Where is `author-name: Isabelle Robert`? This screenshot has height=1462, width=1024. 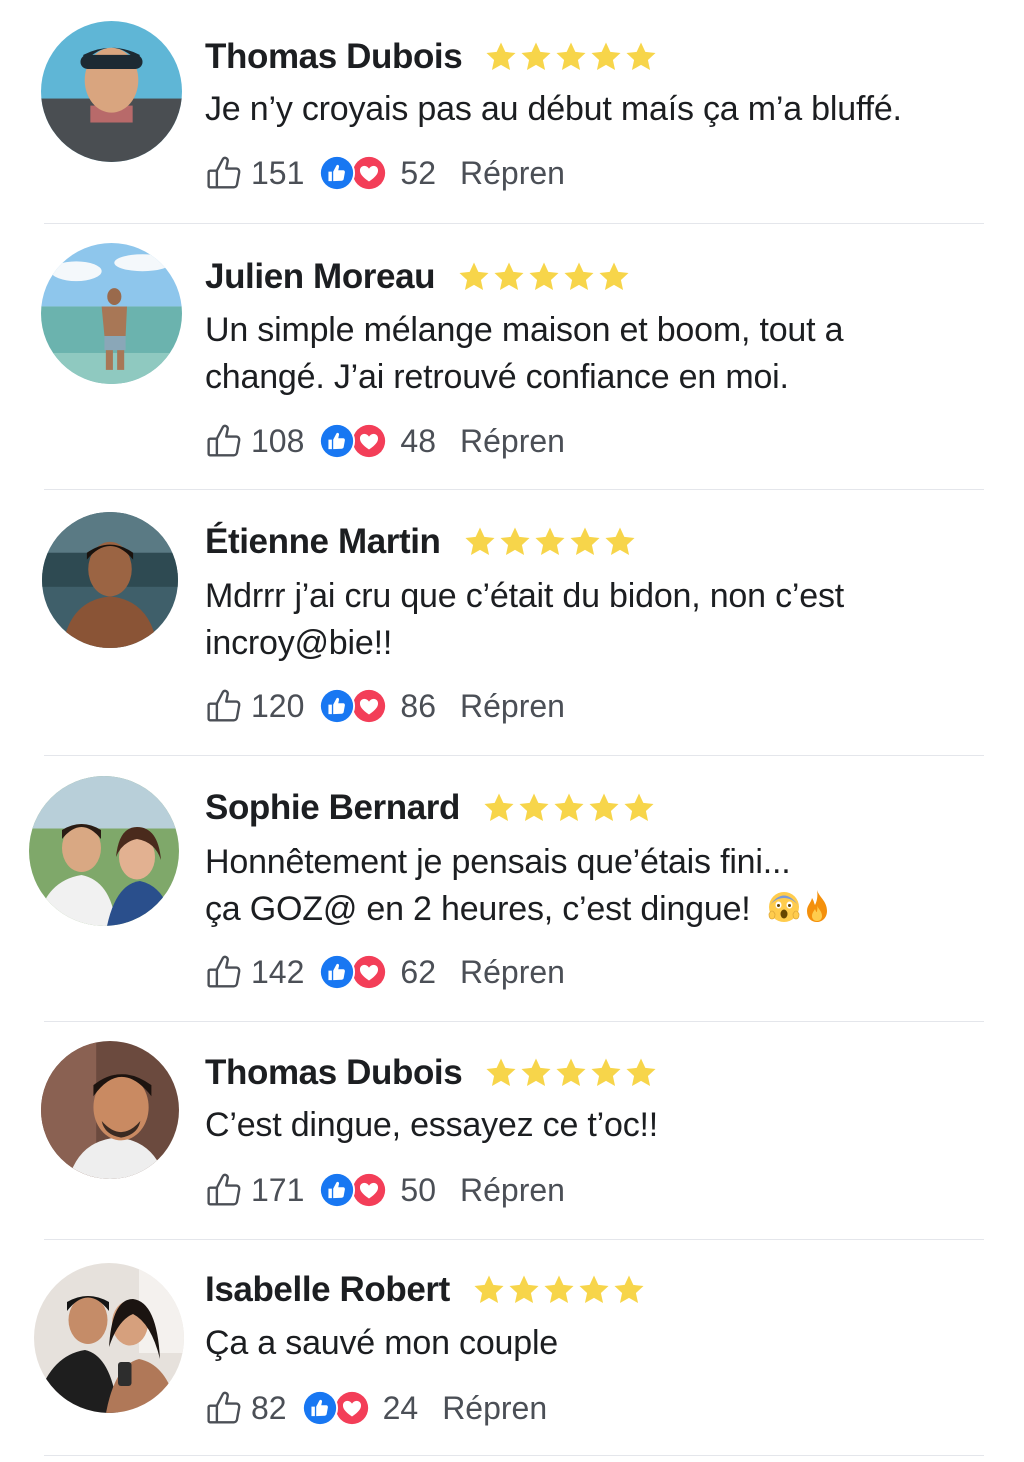 author-name: Isabelle Robert is located at coordinates (327, 1290).